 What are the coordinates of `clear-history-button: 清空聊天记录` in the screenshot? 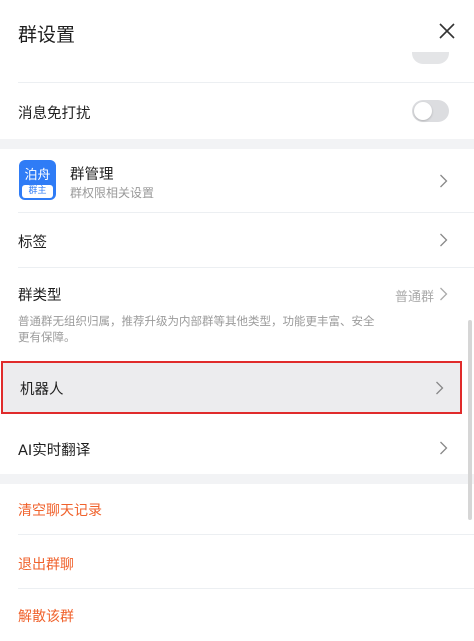 It's located at (60, 510).